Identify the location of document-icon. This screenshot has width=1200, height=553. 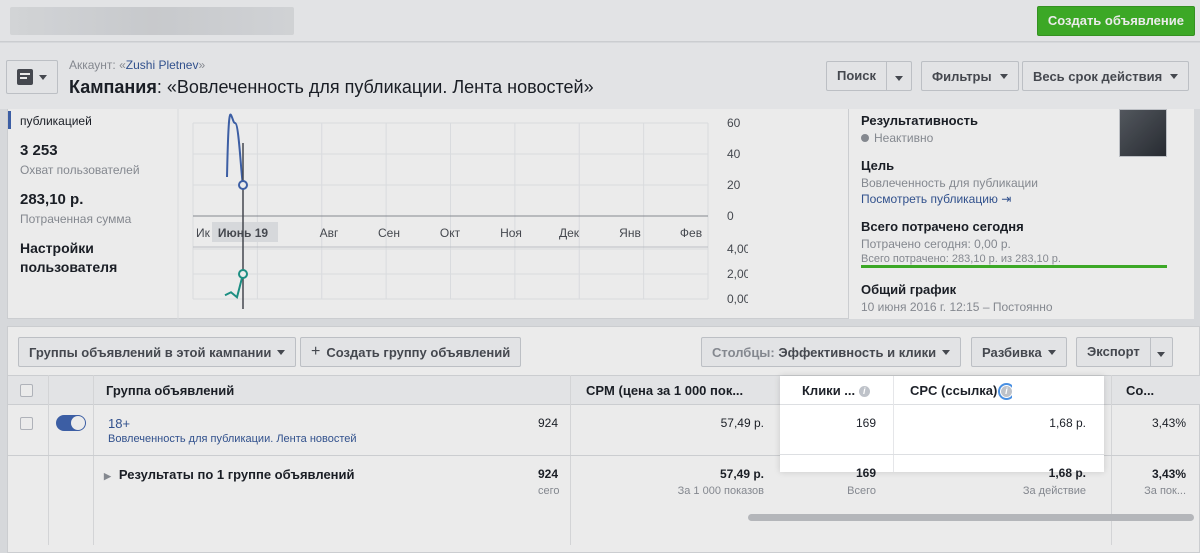
(25, 77).